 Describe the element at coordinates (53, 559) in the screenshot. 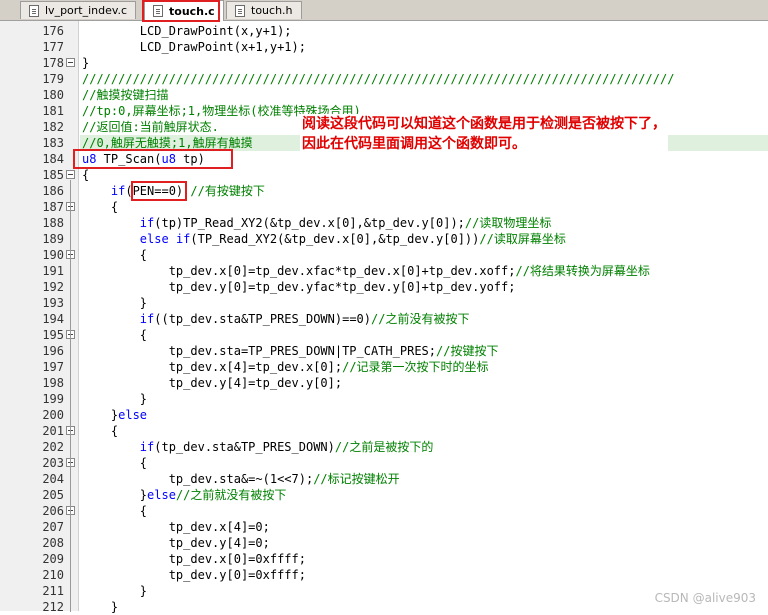

I see `line-number: 209` at that location.